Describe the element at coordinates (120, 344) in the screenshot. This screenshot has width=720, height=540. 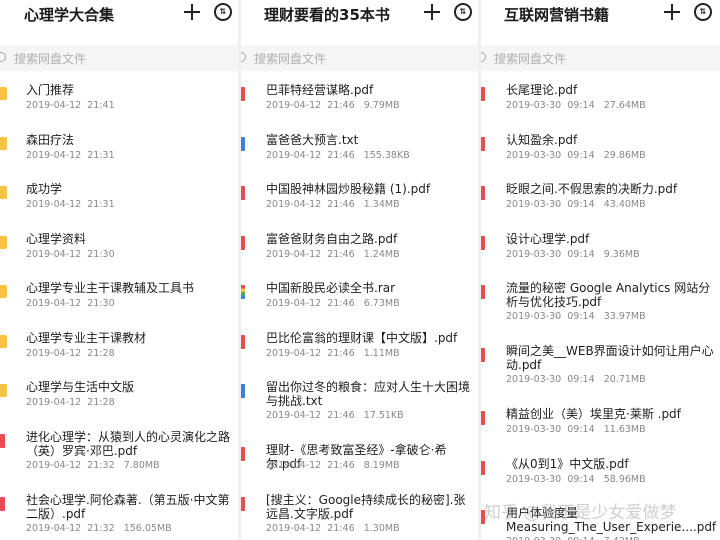
I see `list-item: 心理学专业主干课教材 2019-04-12 21:28` at that location.